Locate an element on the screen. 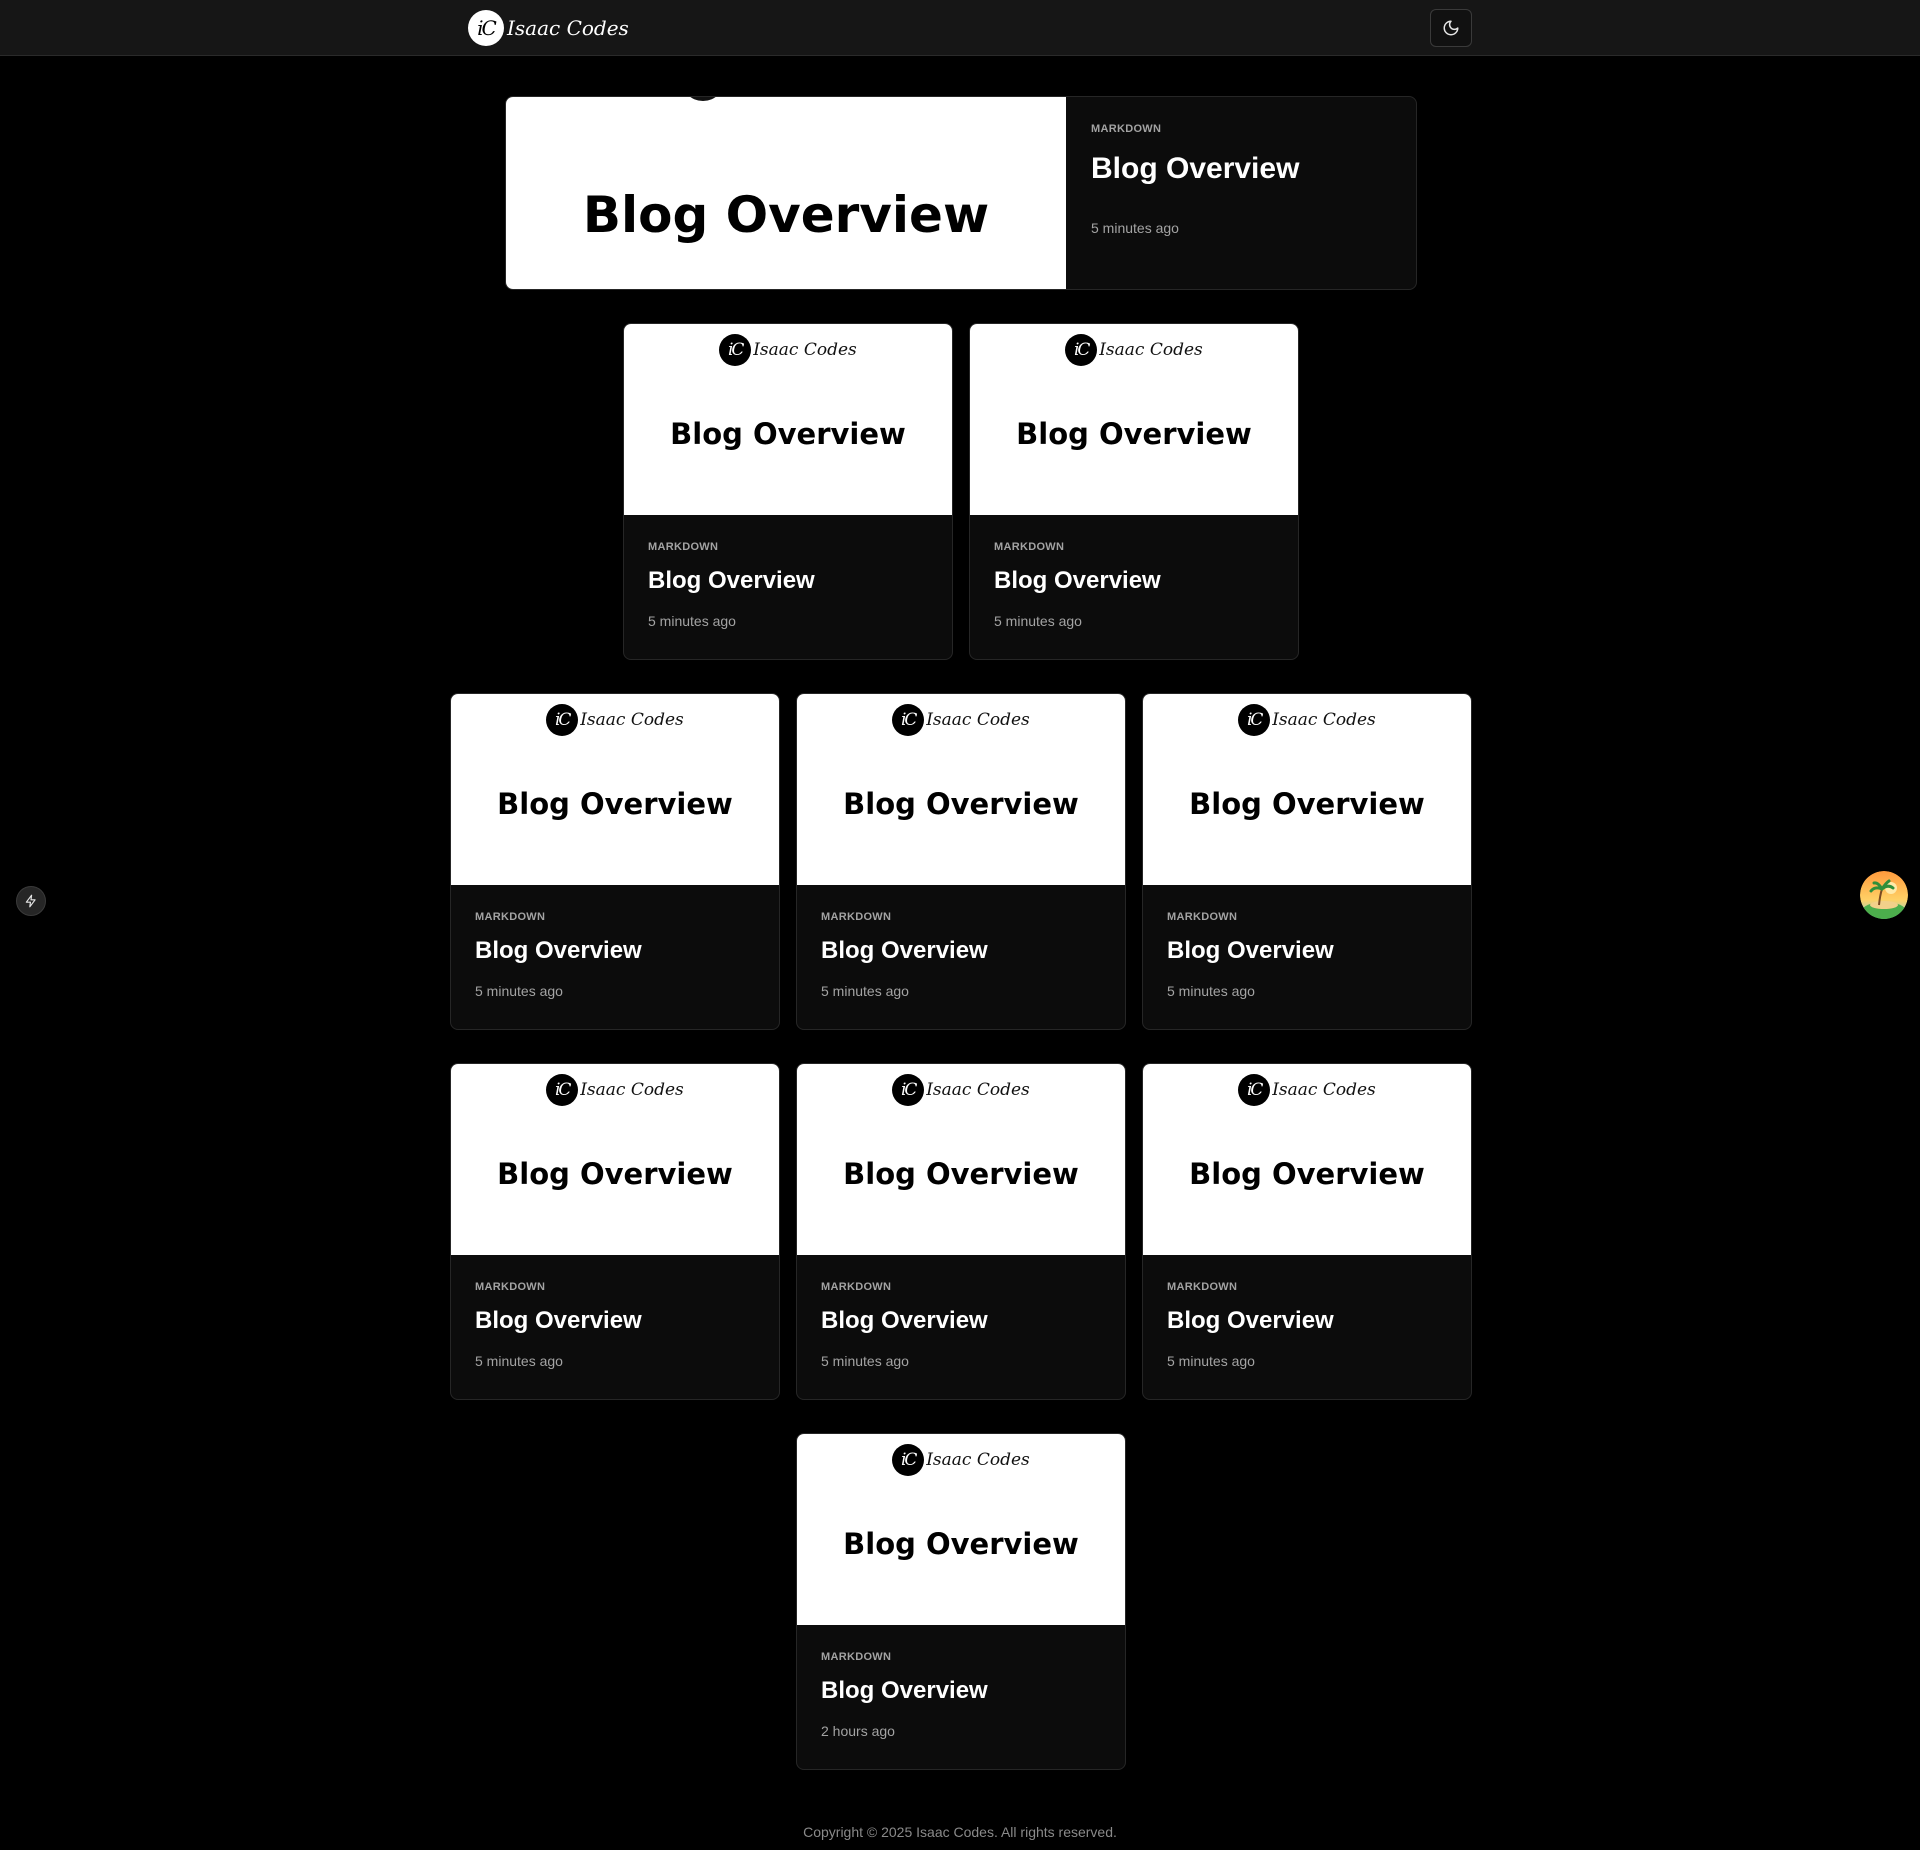  featured-thumbnail: Blog Overview is located at coordinates (786, 193).